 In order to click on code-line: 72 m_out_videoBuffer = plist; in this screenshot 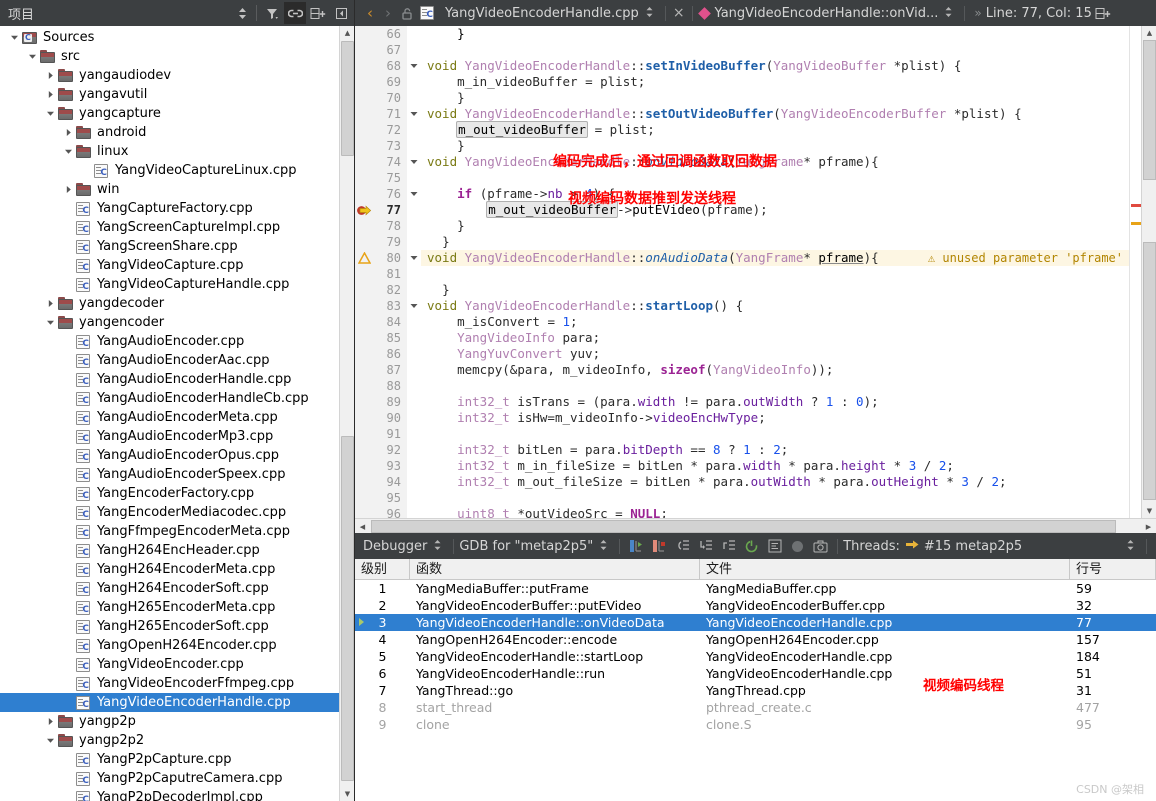, I will do `click(742, 129)`.